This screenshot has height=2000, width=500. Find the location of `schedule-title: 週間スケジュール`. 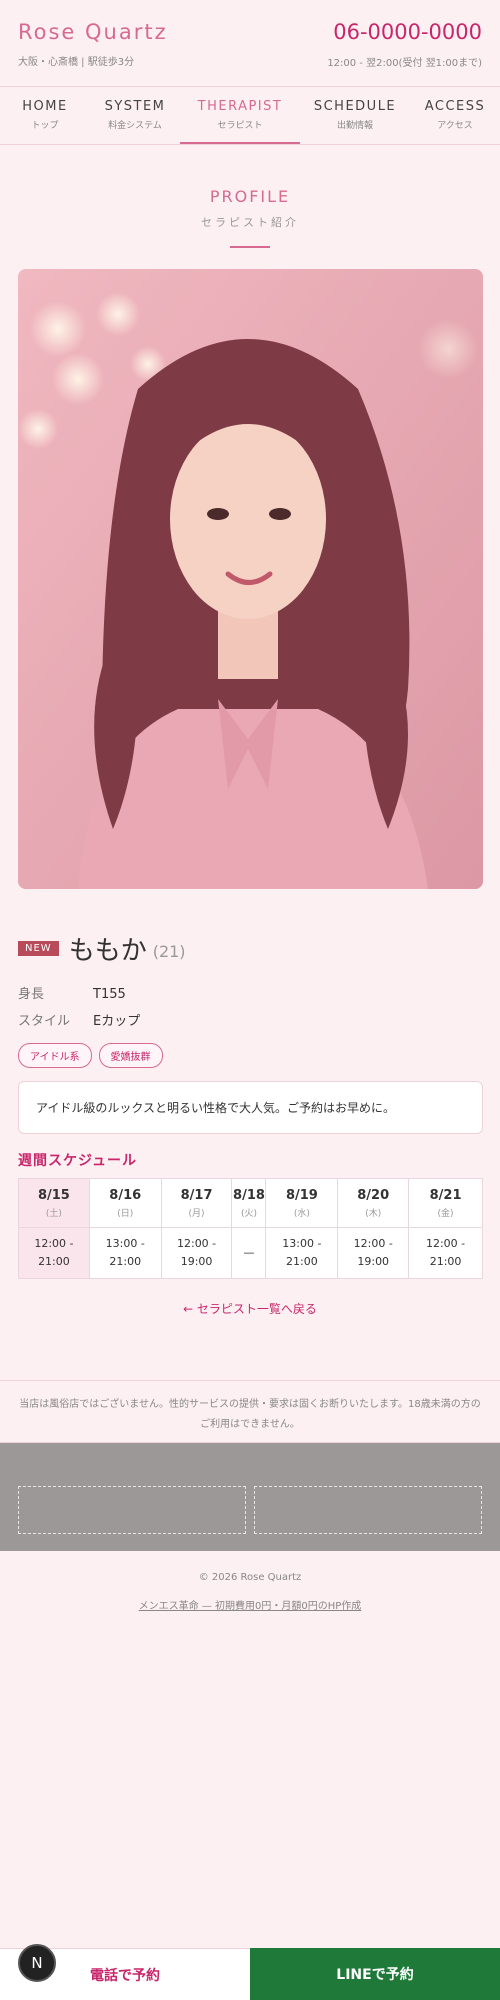

schedule-title: 週間スケジュール is located at coordinates (78, 1161).